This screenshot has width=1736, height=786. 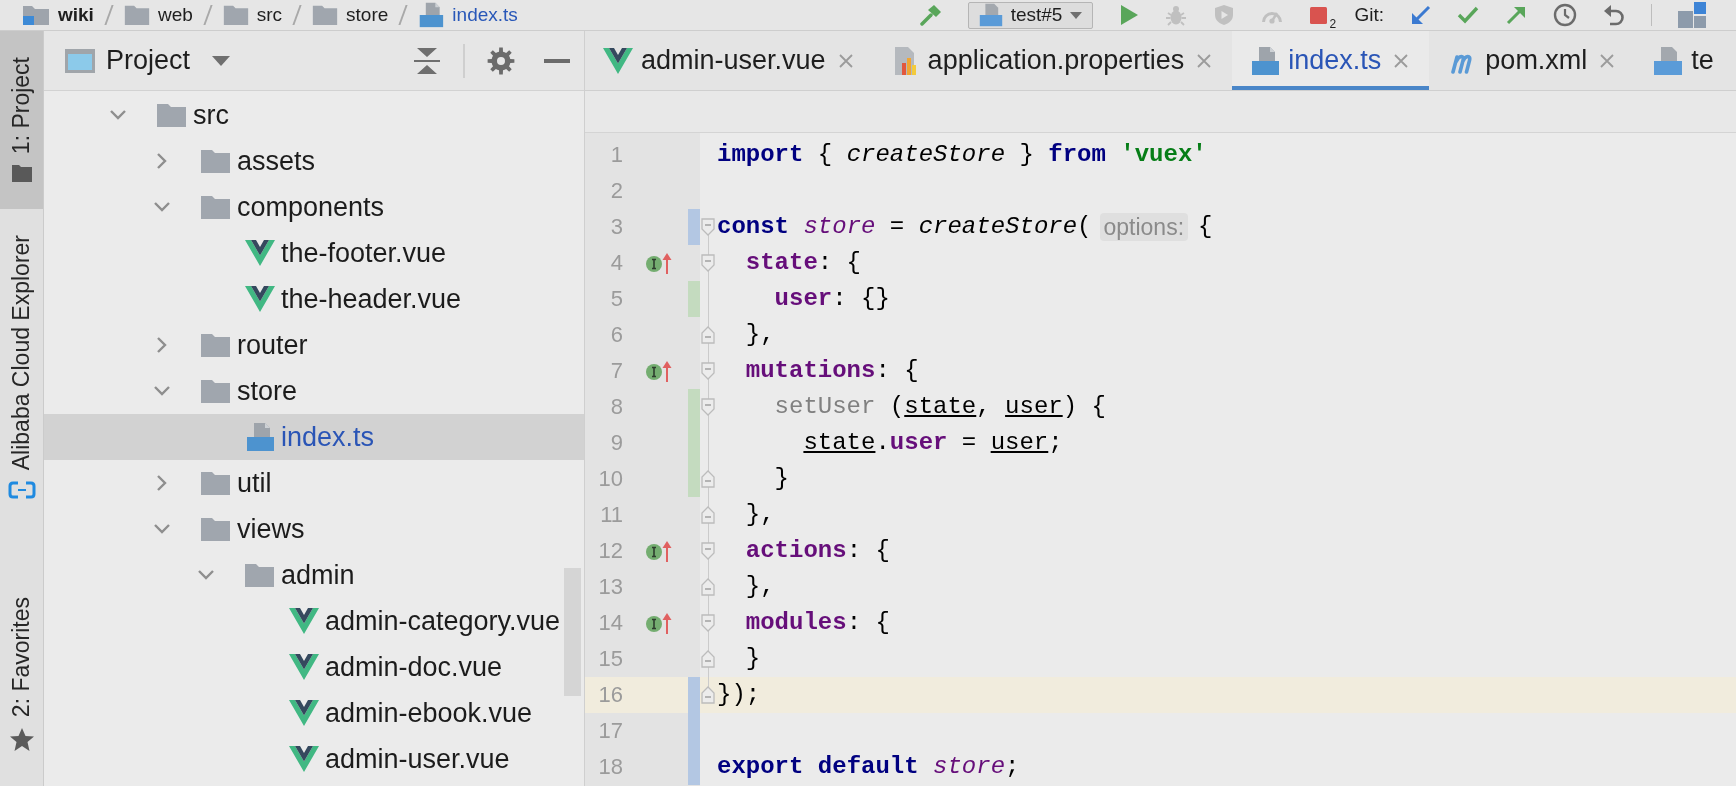 I want to click on code-line: mutations: {, so click(x=832, y=371).